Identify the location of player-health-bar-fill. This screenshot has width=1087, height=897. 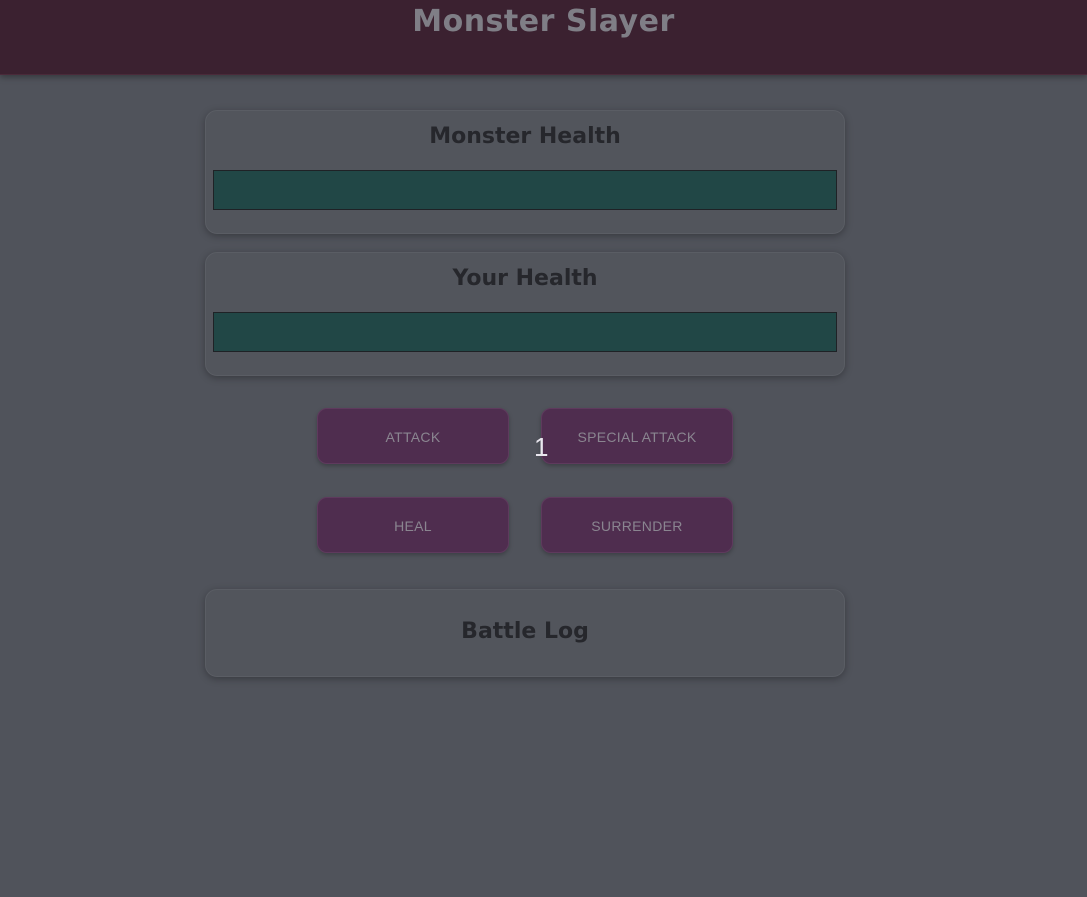
(525, 332).